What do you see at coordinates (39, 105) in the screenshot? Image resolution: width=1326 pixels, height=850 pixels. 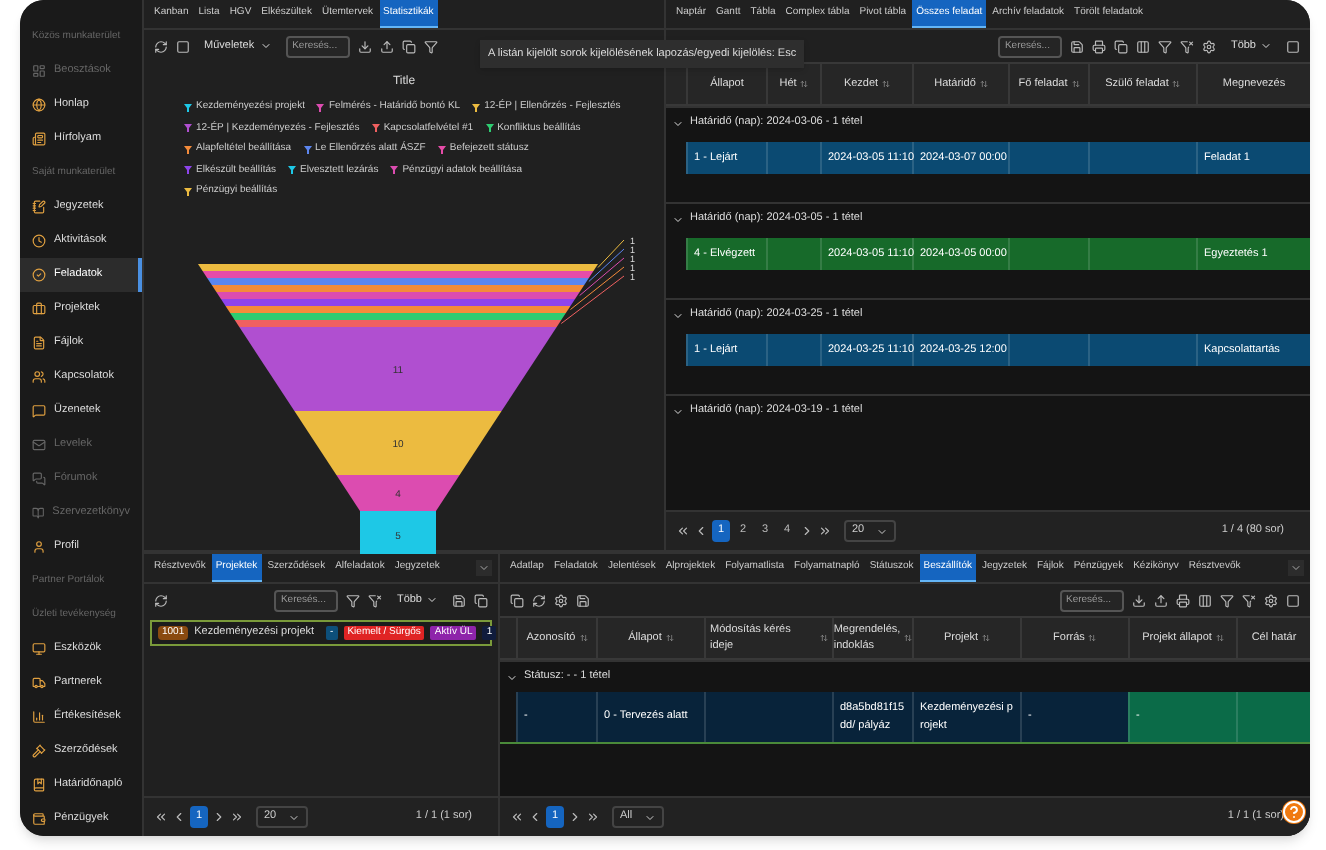 I see `globe-icon` at bounding box center [39, 105].